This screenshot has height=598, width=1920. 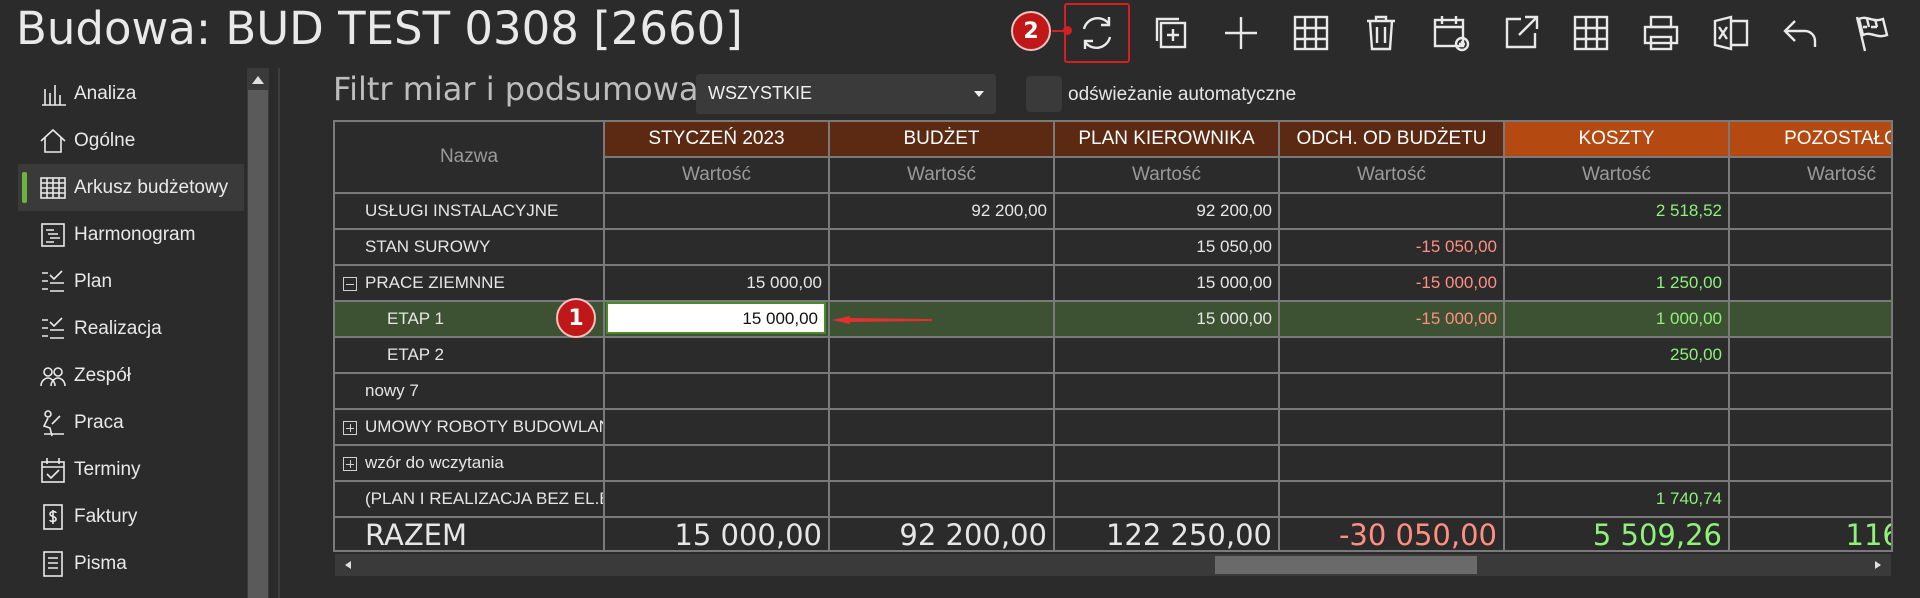 What do you see at coordinates (131, 328) in the screenshot?
I see `sidebar-item-realizacja: Realizacja` at bounding box center [131, 328].